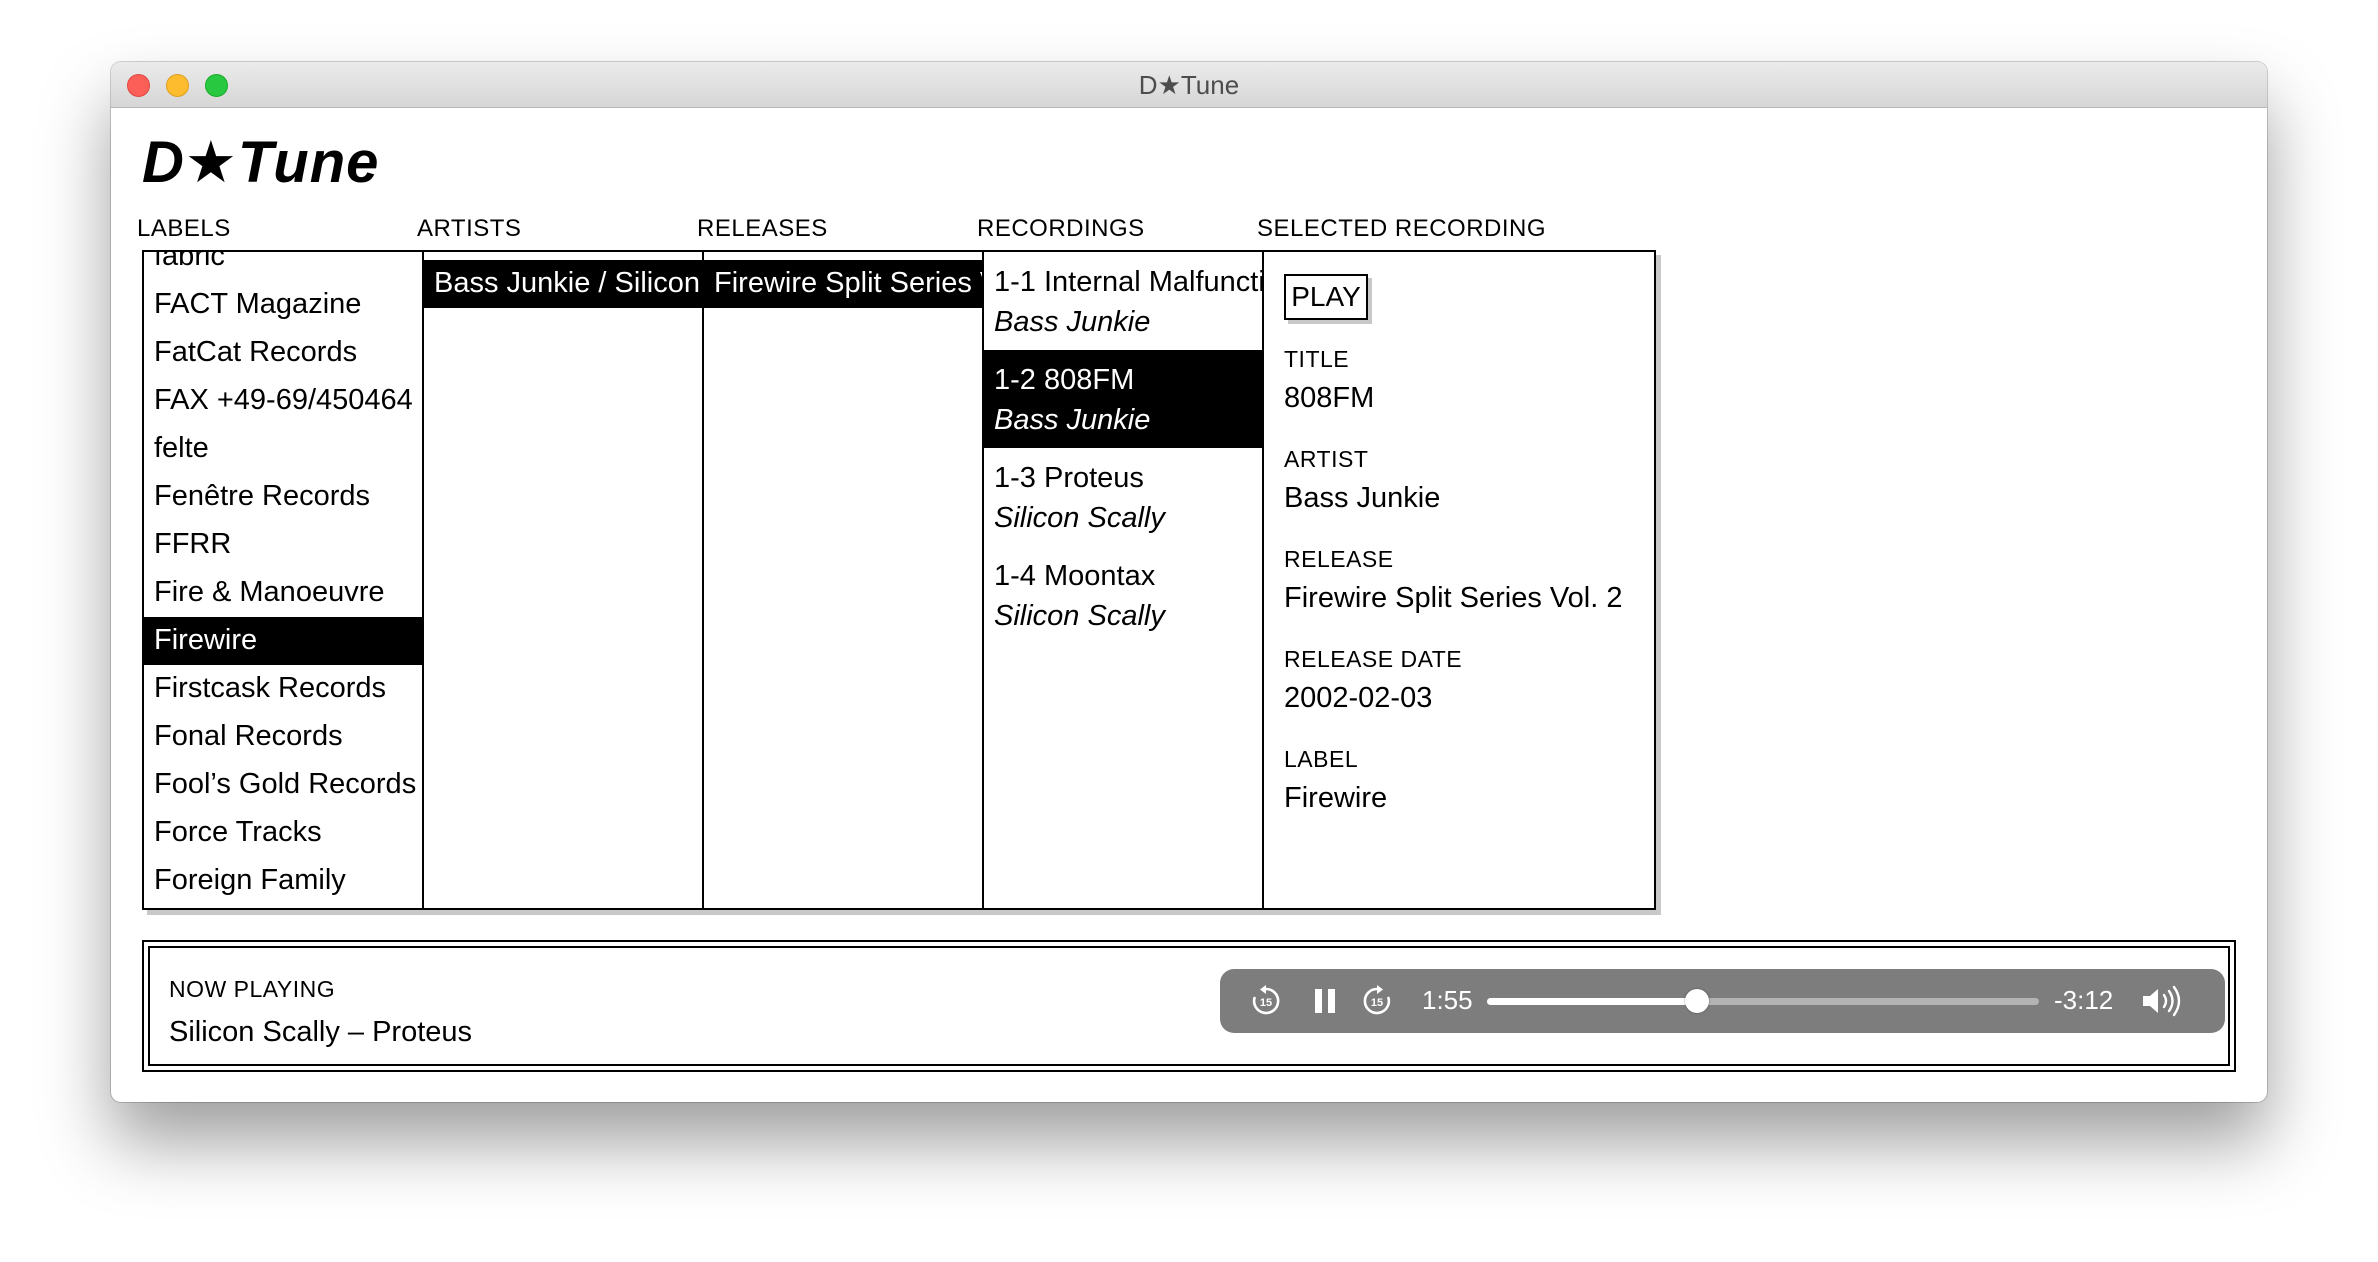 The width and height of the screenshot is (2378, 1262). What do you see at coordinates (184, 228) in the screenshot?
I see `labels-column-title: LABELS` at bounding box center [184, 228].